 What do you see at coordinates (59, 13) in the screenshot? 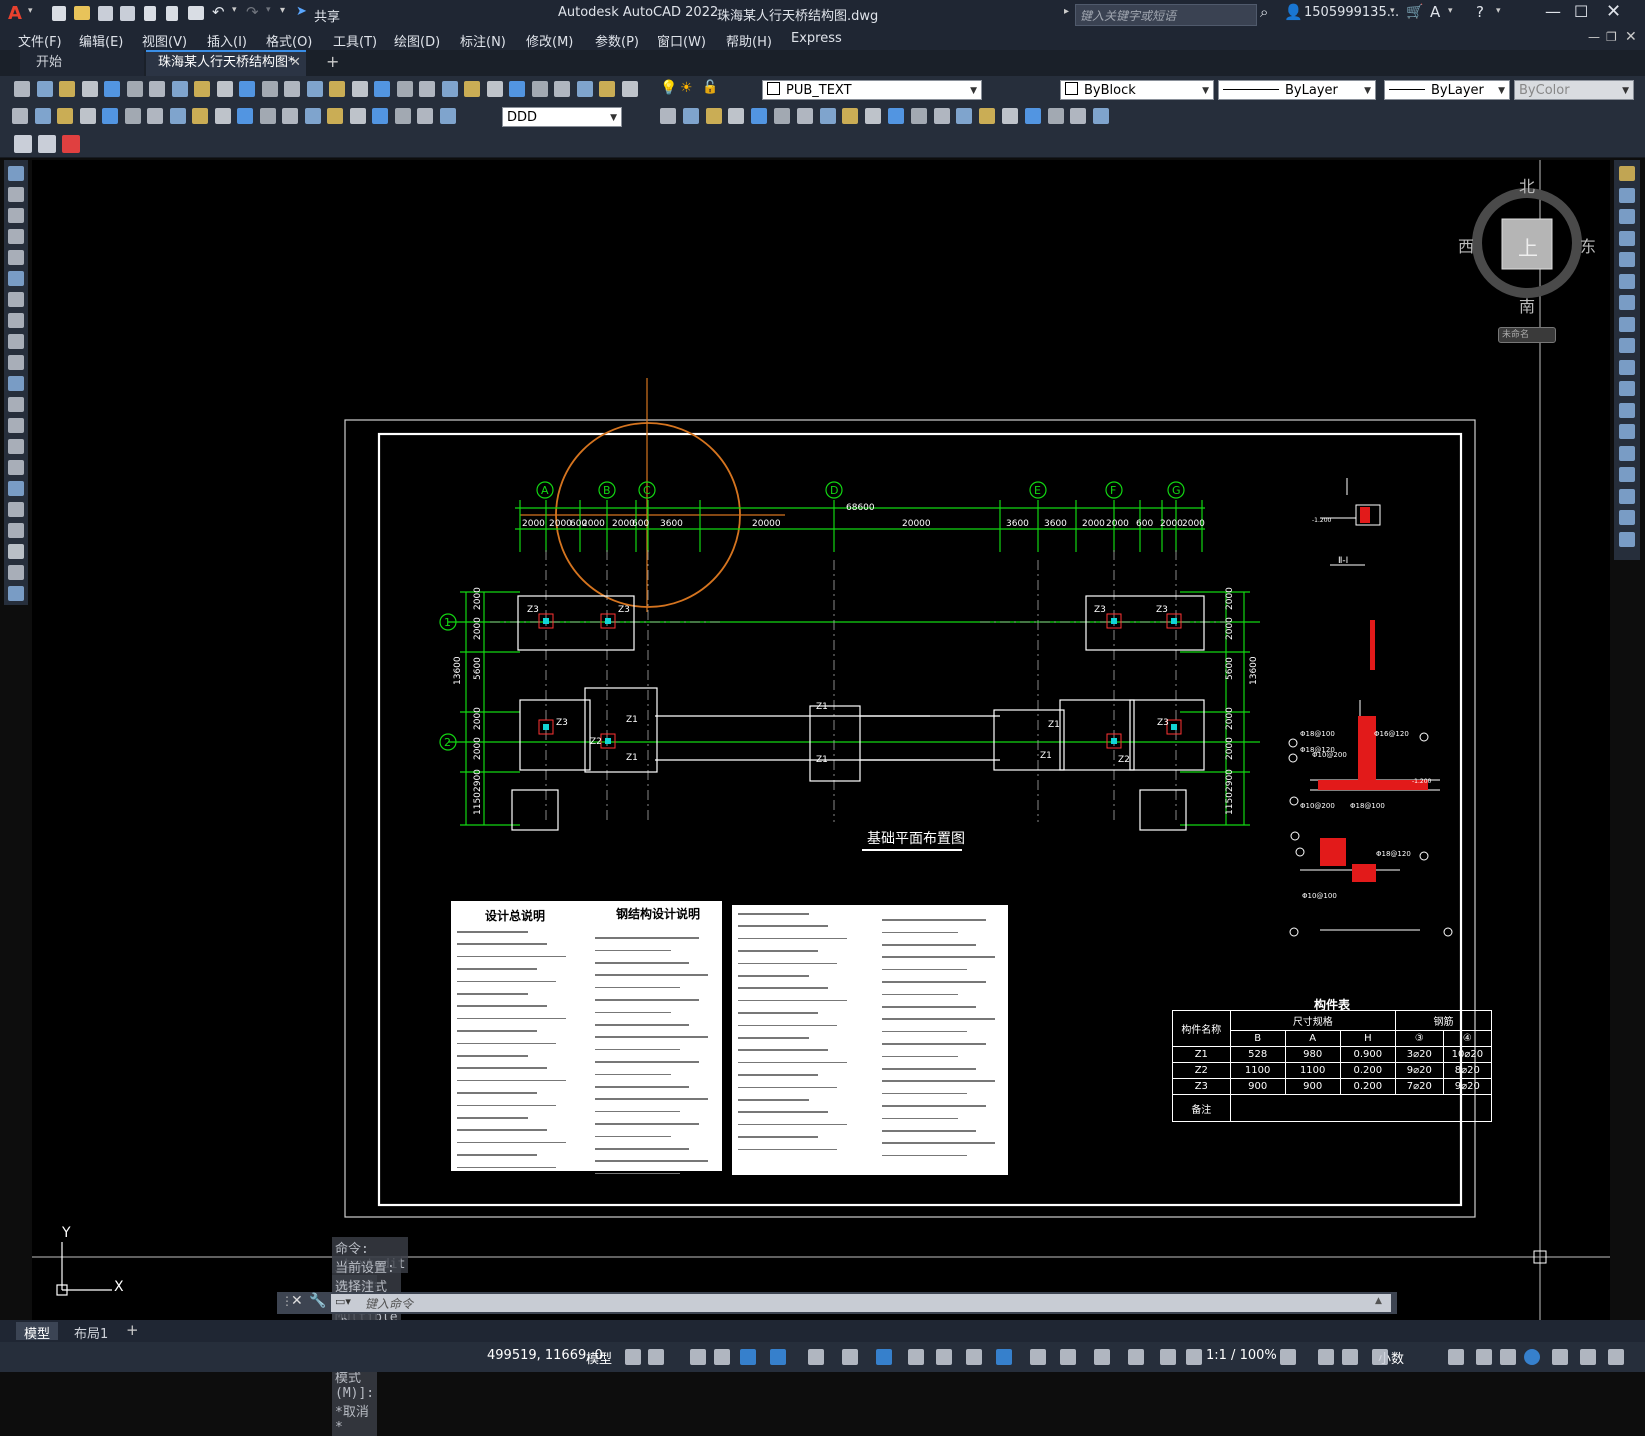
I see `new-icon` at bounding box center [59, 13].